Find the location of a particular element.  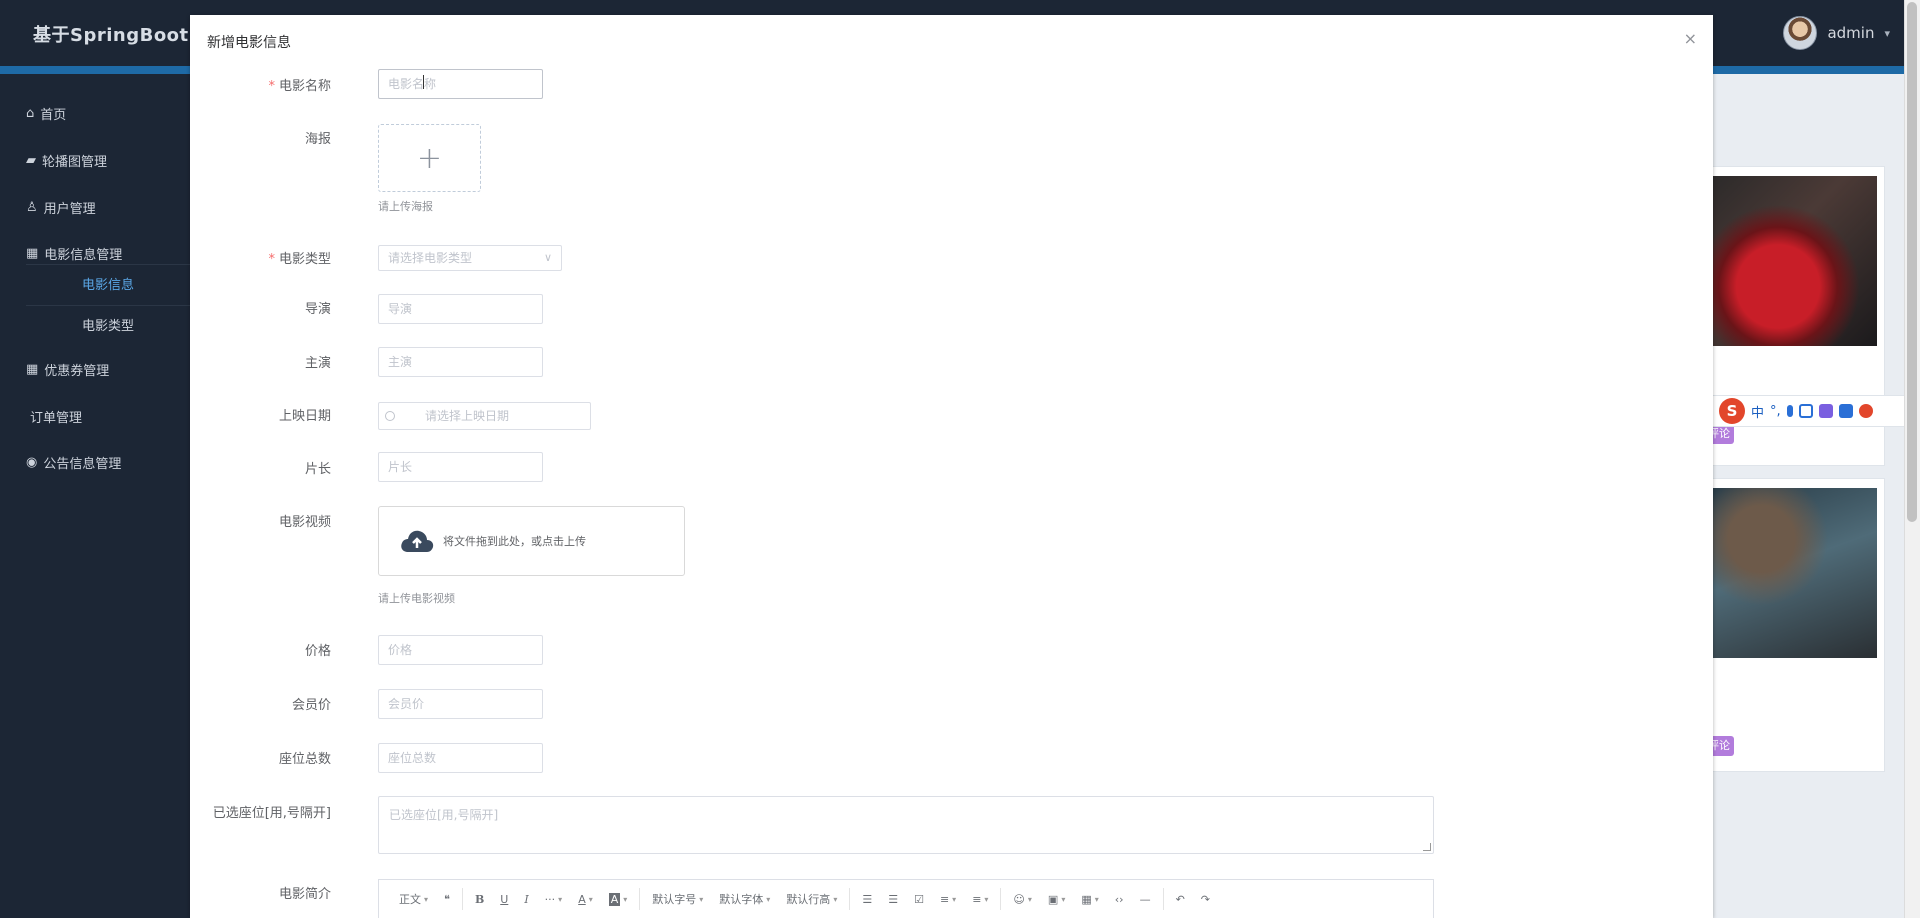

poster-hint: 请上传海报 is located at coordinates (405, 206).